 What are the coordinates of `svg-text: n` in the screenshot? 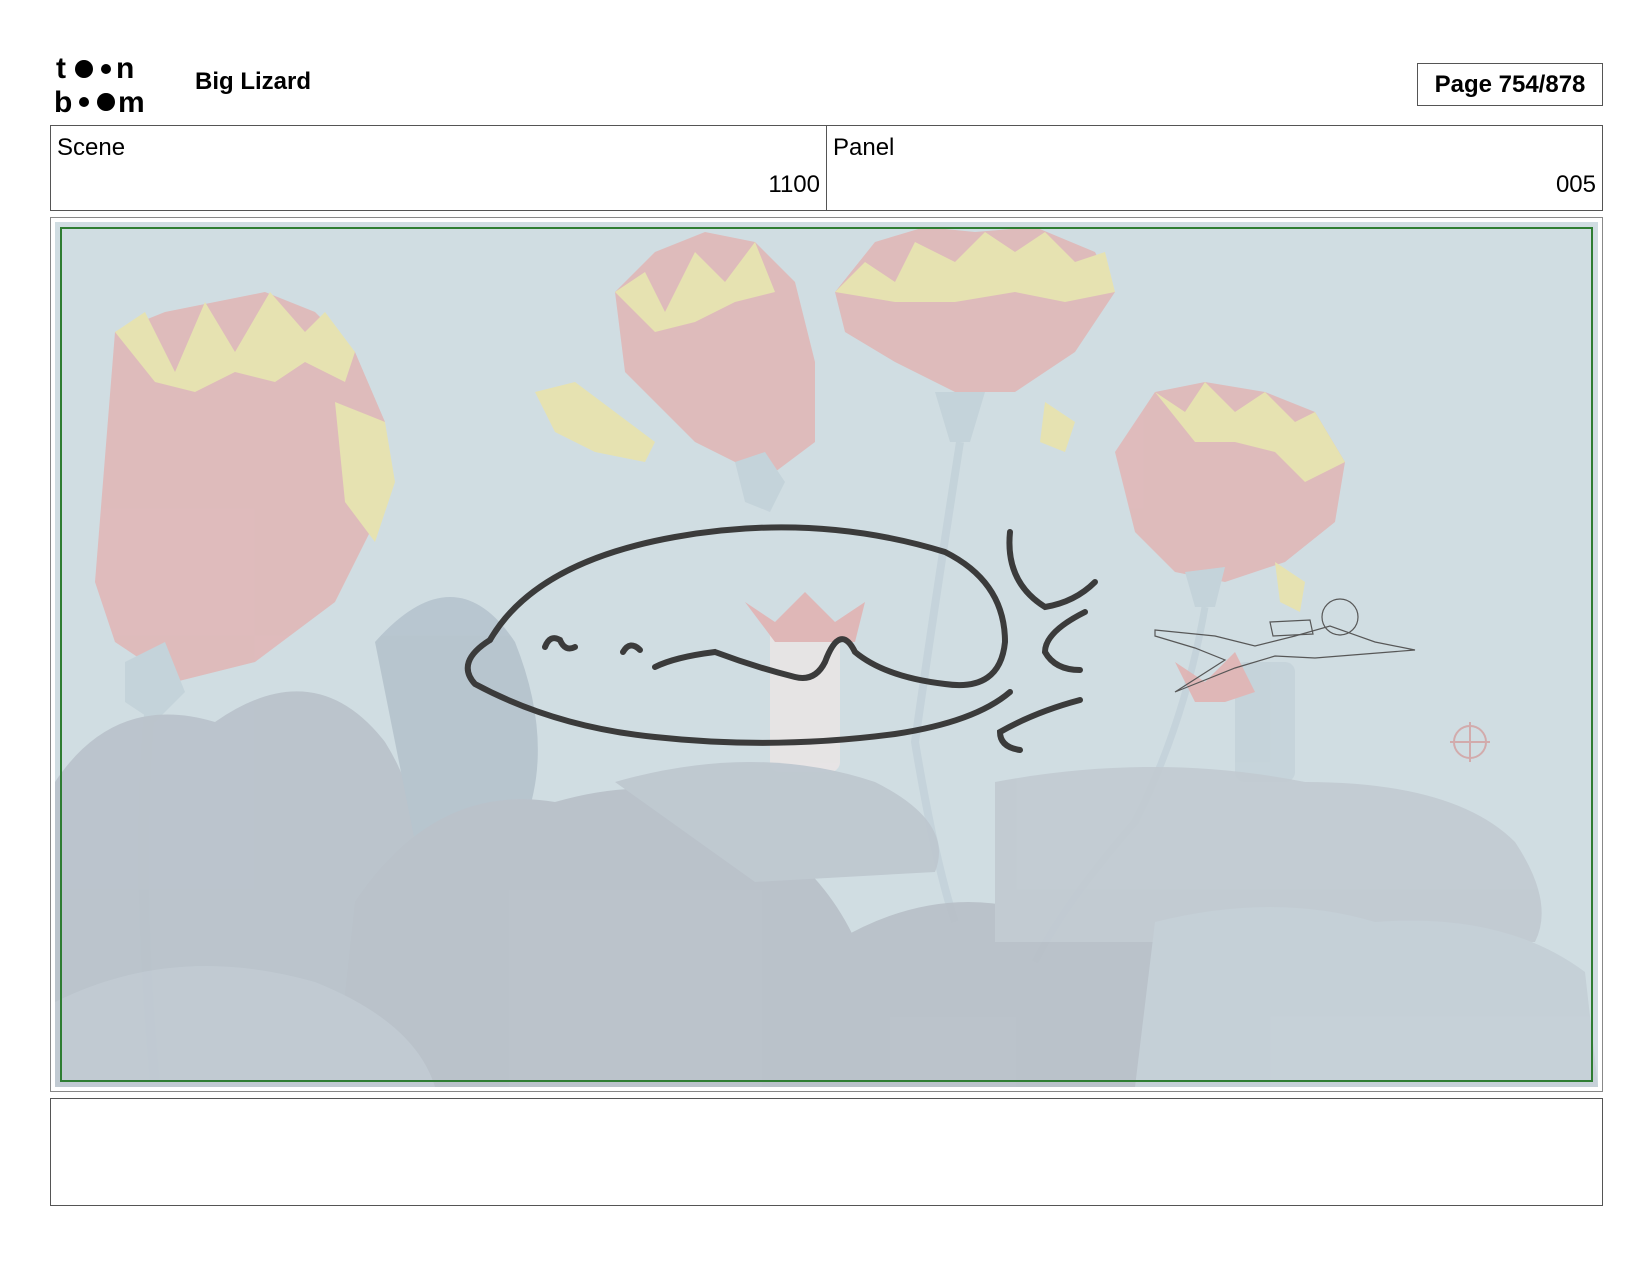 It's located at (125, 69).